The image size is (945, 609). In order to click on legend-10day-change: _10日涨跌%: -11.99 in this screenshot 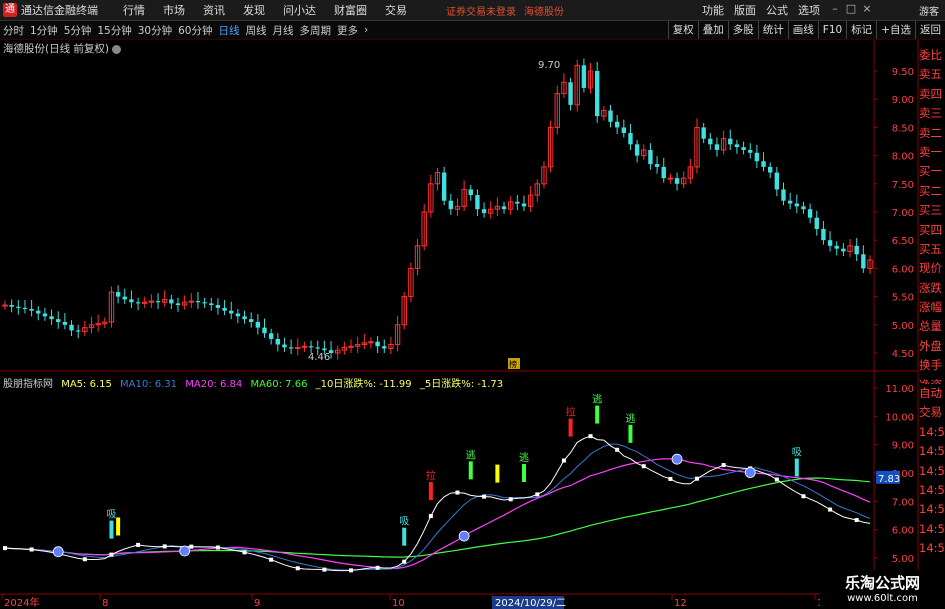, I will do `click(363, 384)`.